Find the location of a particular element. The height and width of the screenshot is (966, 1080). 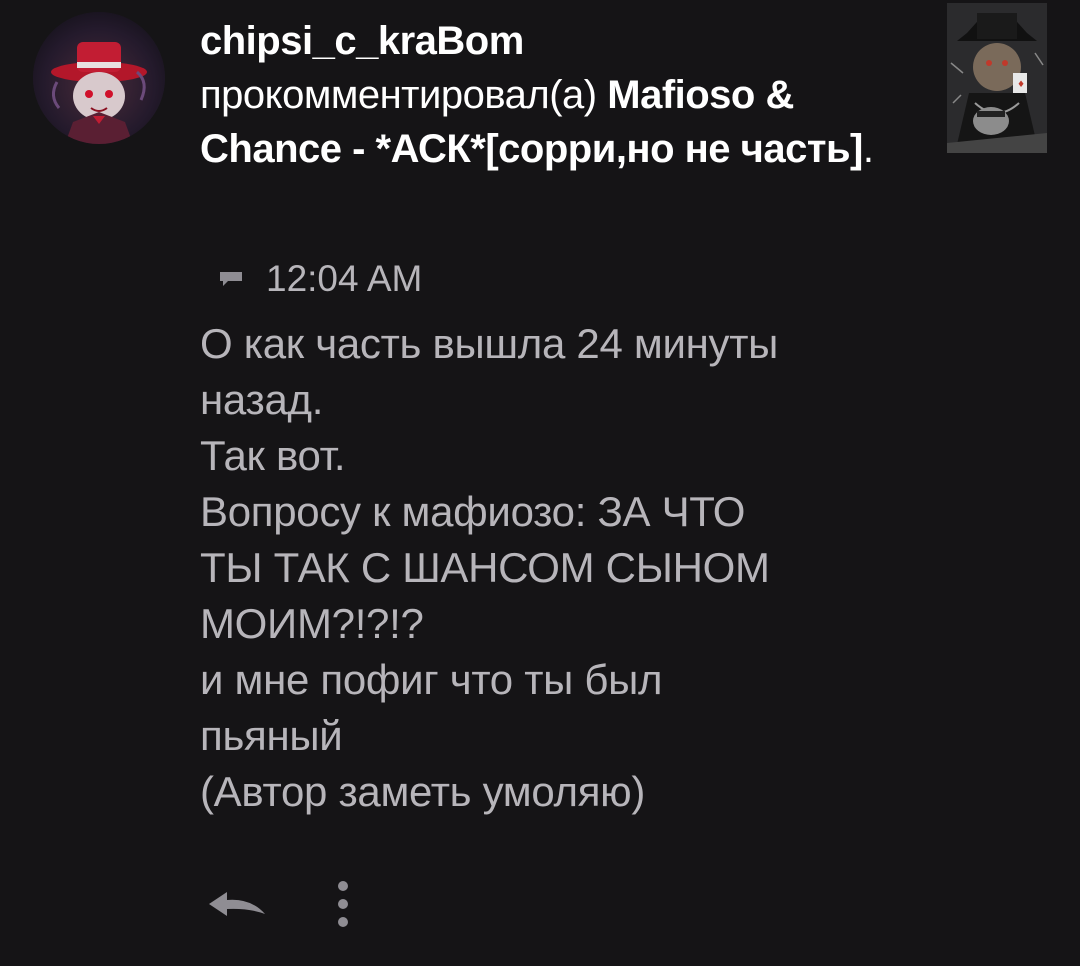

headline-period: . is located at coordinates (868, 149).